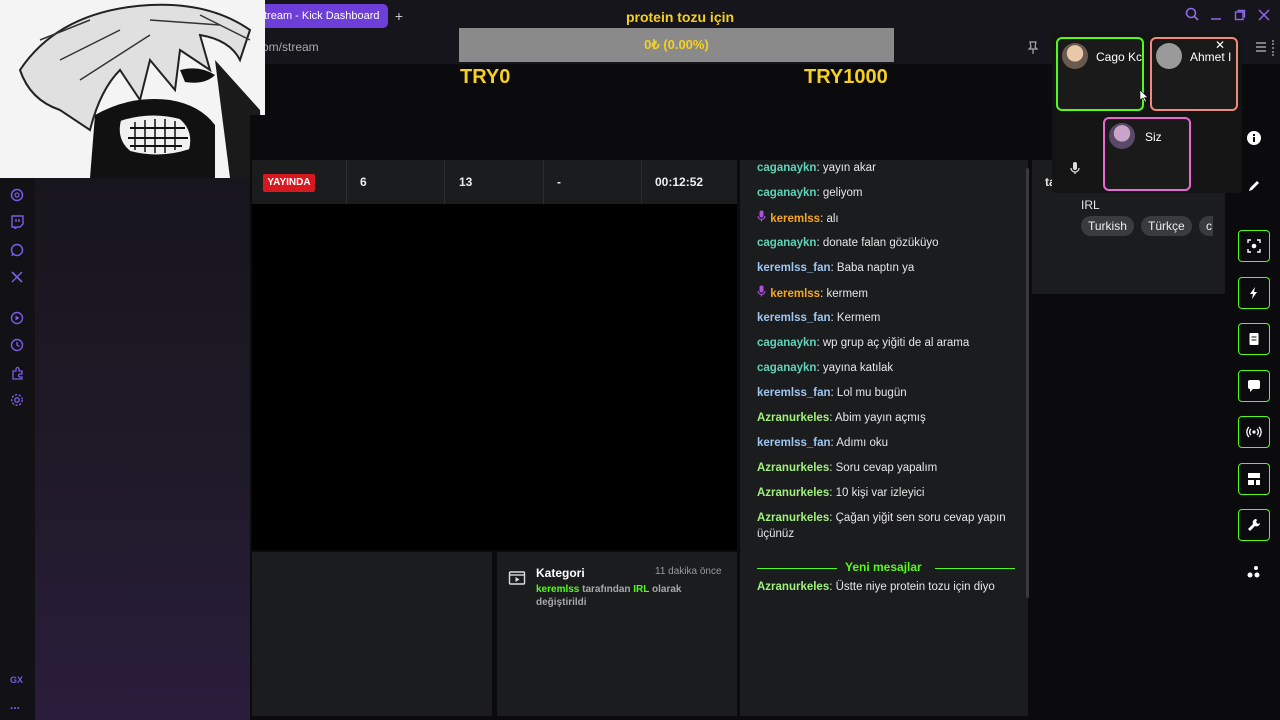 Image resolution: width=1280 pixels, height=720 pixels. What do you see at coordinates (1254, 479) in the screenshot?
I see `layout-icon` at bounding box center [1254, 479].